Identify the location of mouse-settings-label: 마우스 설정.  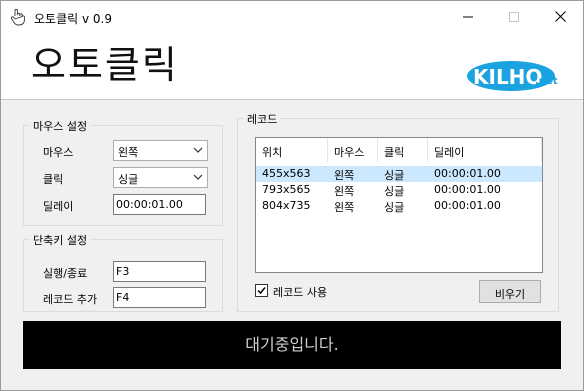
(60, 126).